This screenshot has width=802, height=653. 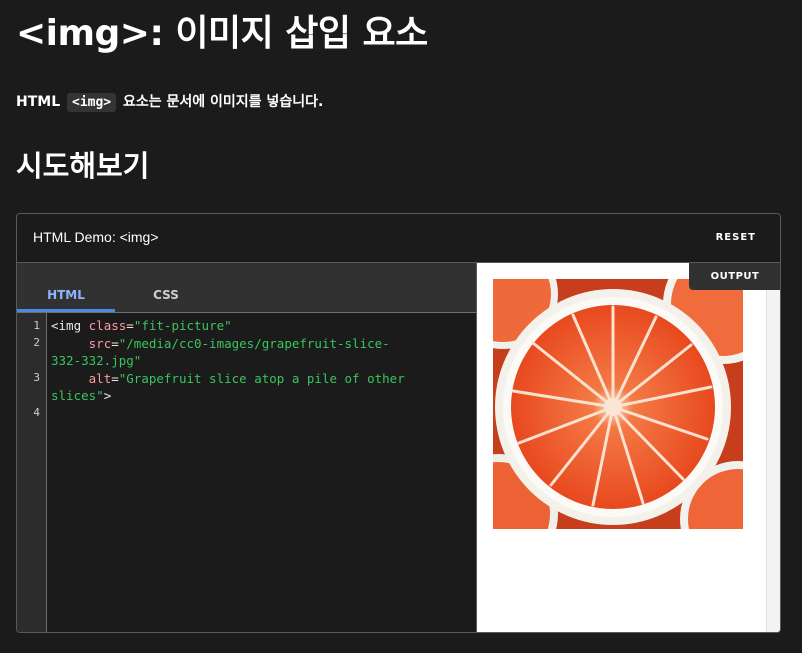 I want to click on page-title: <img>: 이미지 삽입 요소, so click(x=222, y=33).